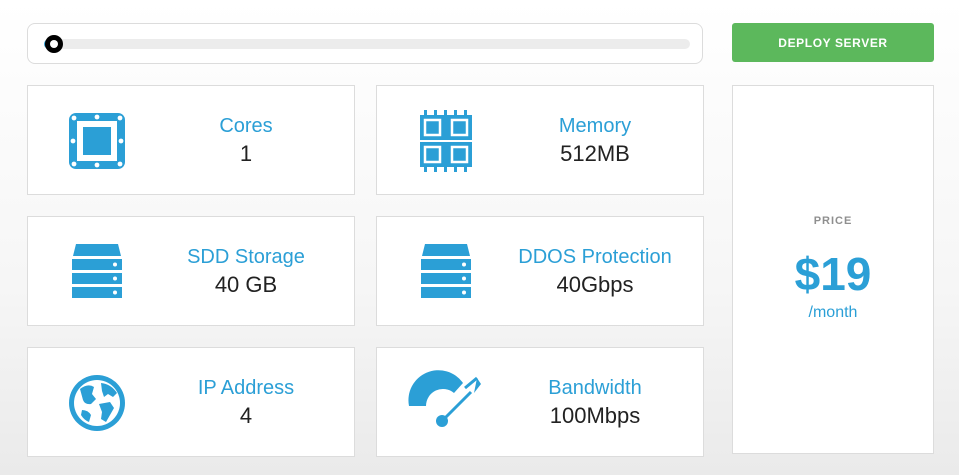 The width and height of the screenshot is (959, 475). What do you see at coordinates (246, 153) in the screenshot?
I see `spec-value-cores: 1` at bounding box center [246, 153].